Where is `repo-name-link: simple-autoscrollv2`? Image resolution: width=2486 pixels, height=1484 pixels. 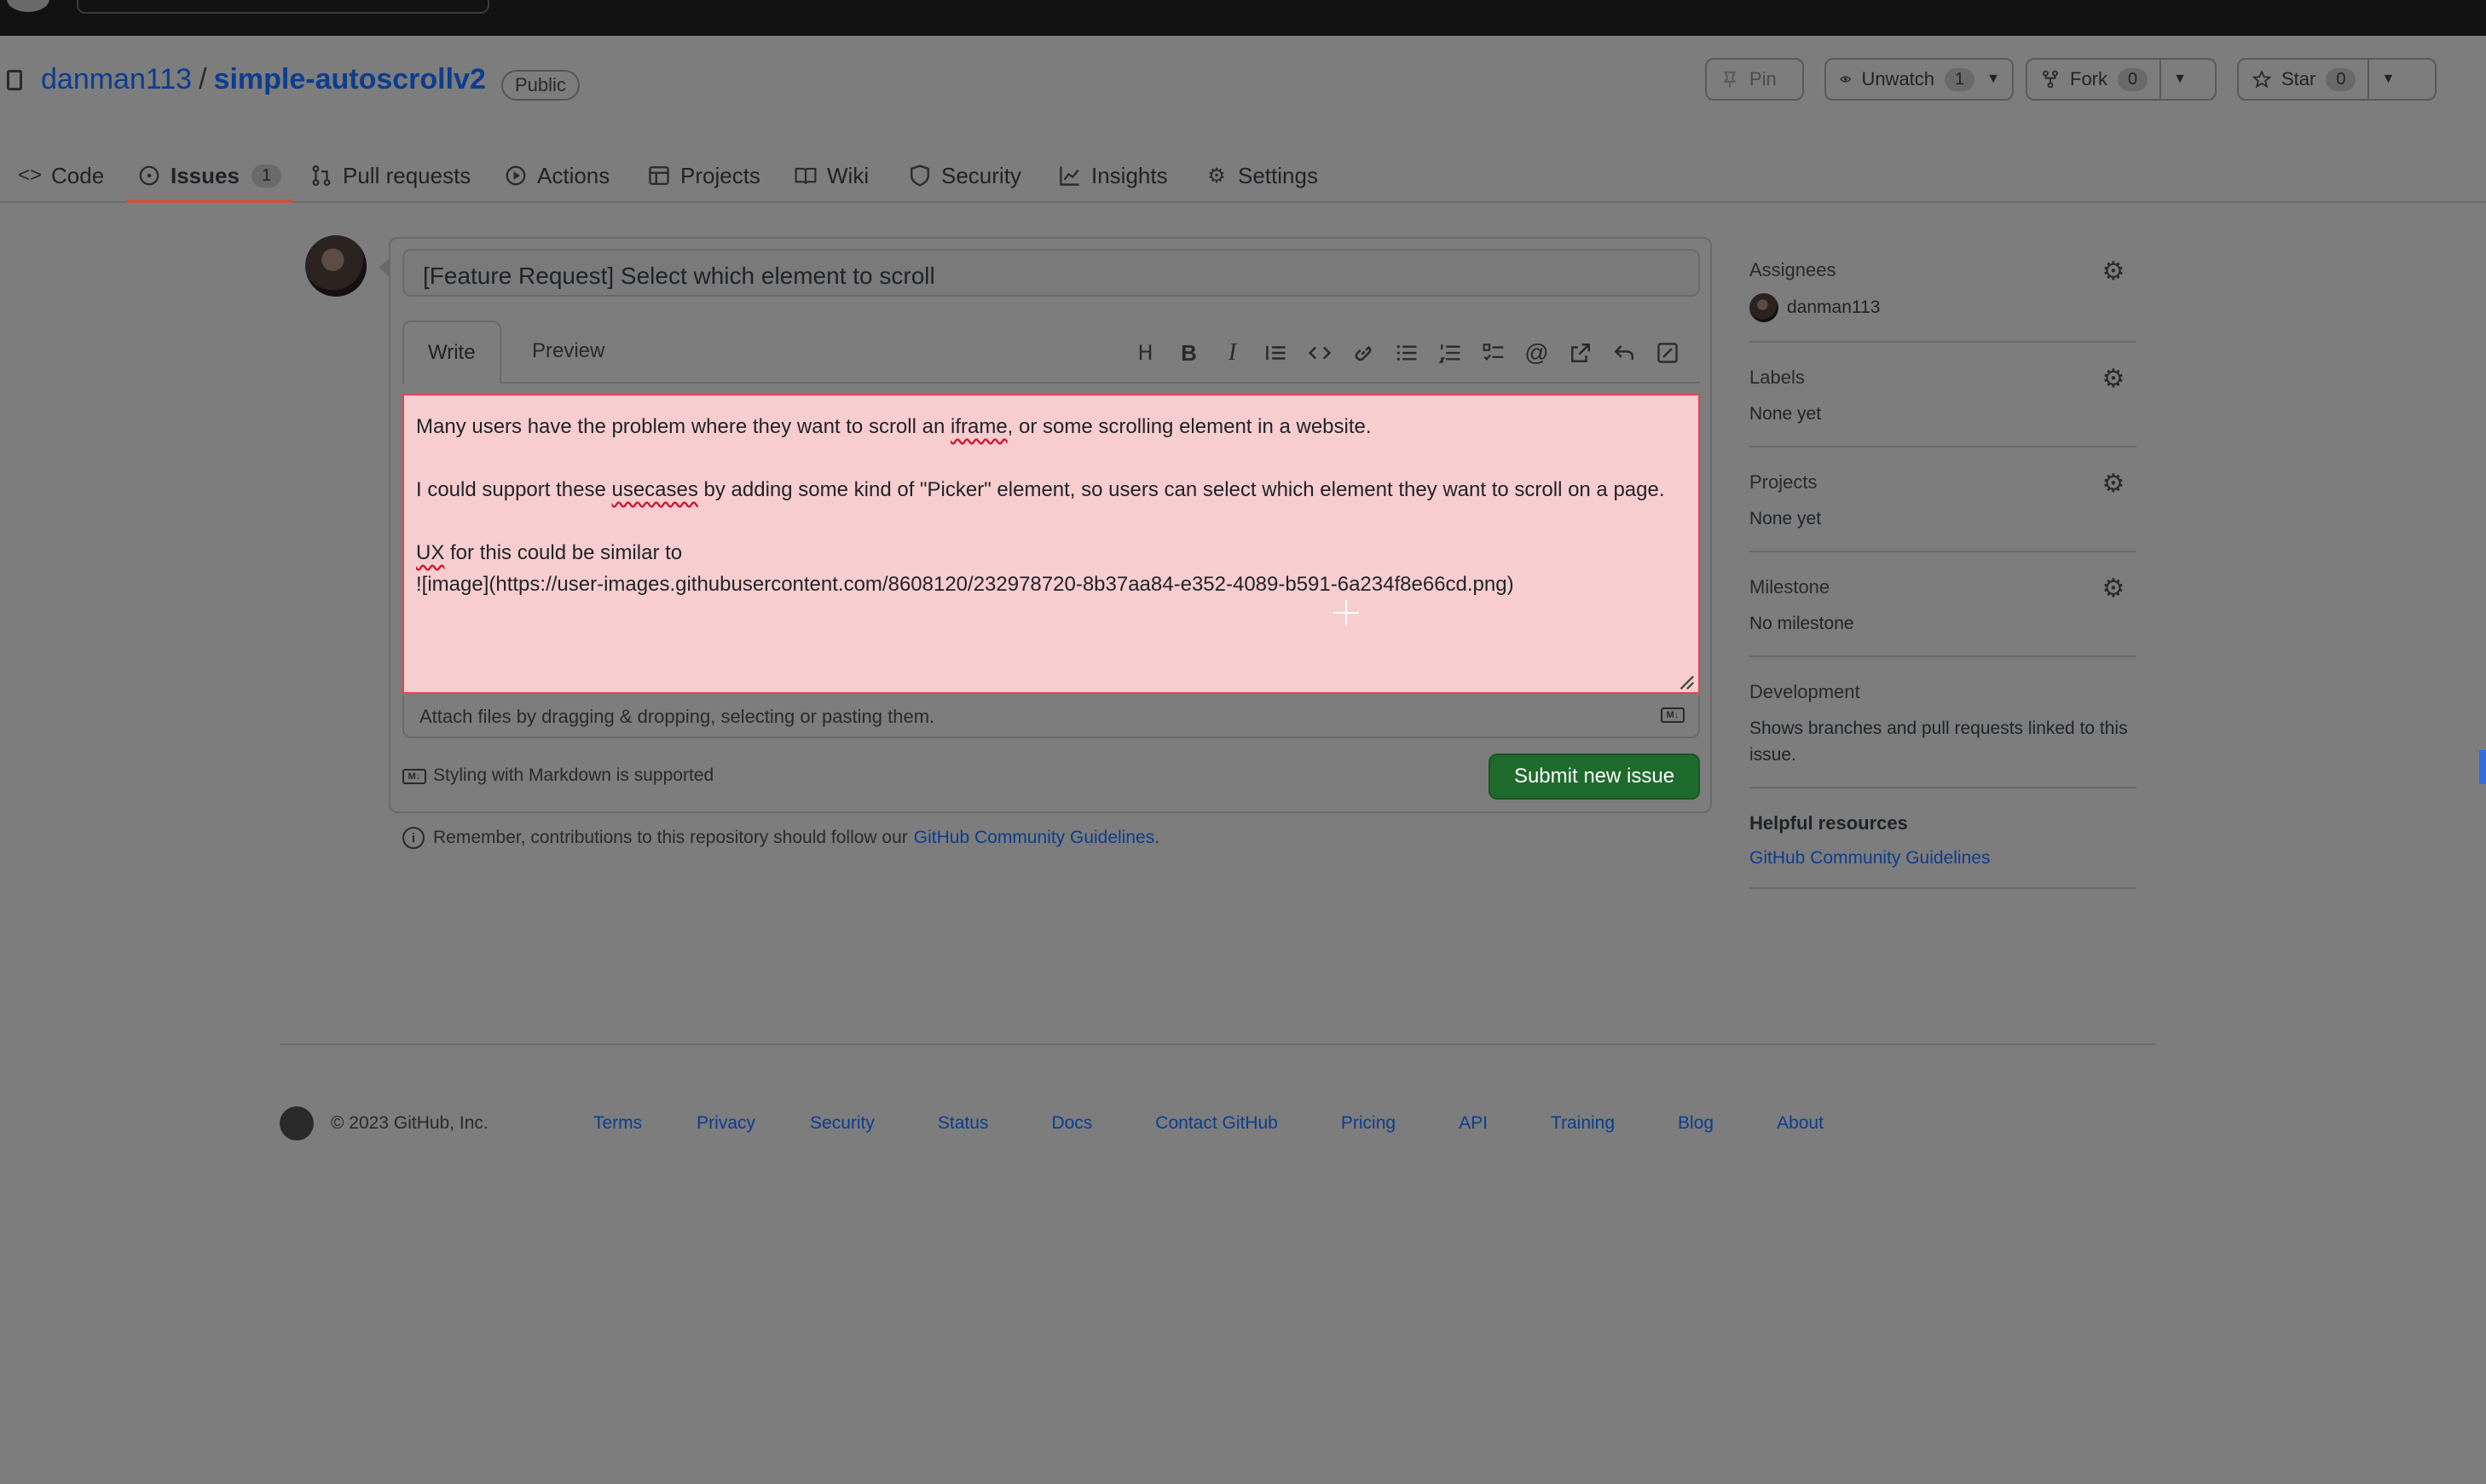 repo-name-link: simple-autoscrollv2 is located at coordinates (350, 79).